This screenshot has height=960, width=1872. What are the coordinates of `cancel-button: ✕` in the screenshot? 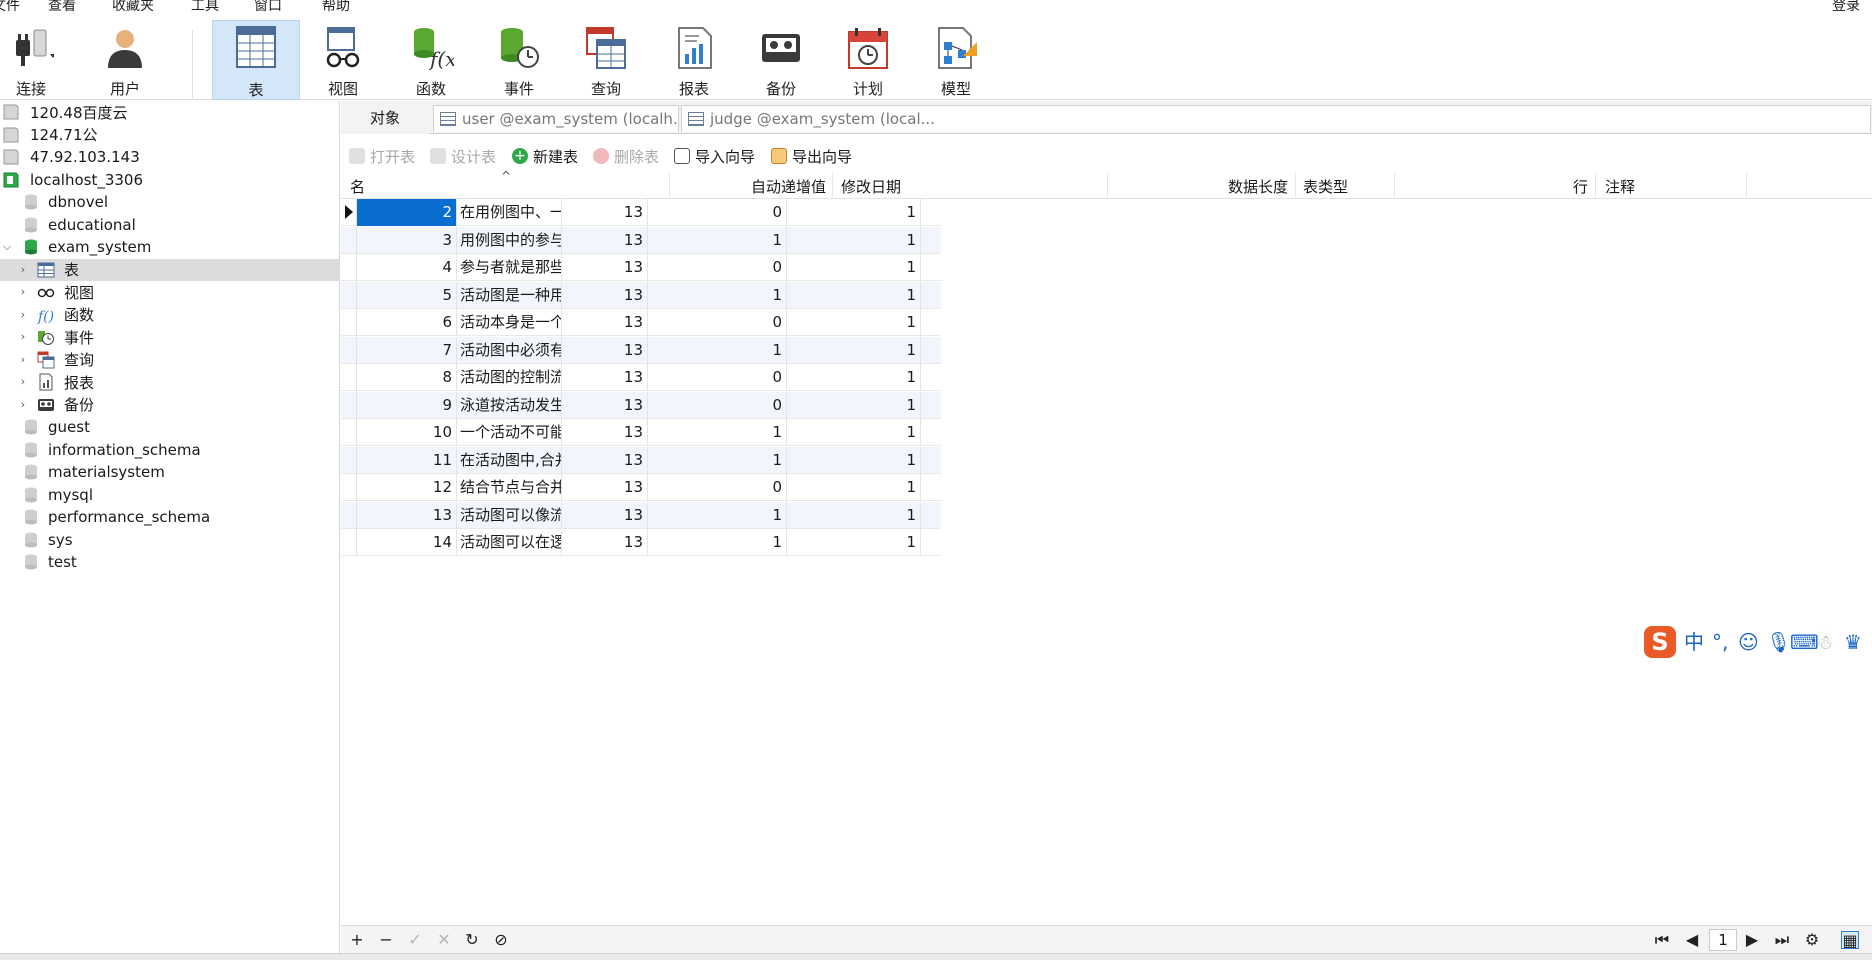 It's located at (444, 940).